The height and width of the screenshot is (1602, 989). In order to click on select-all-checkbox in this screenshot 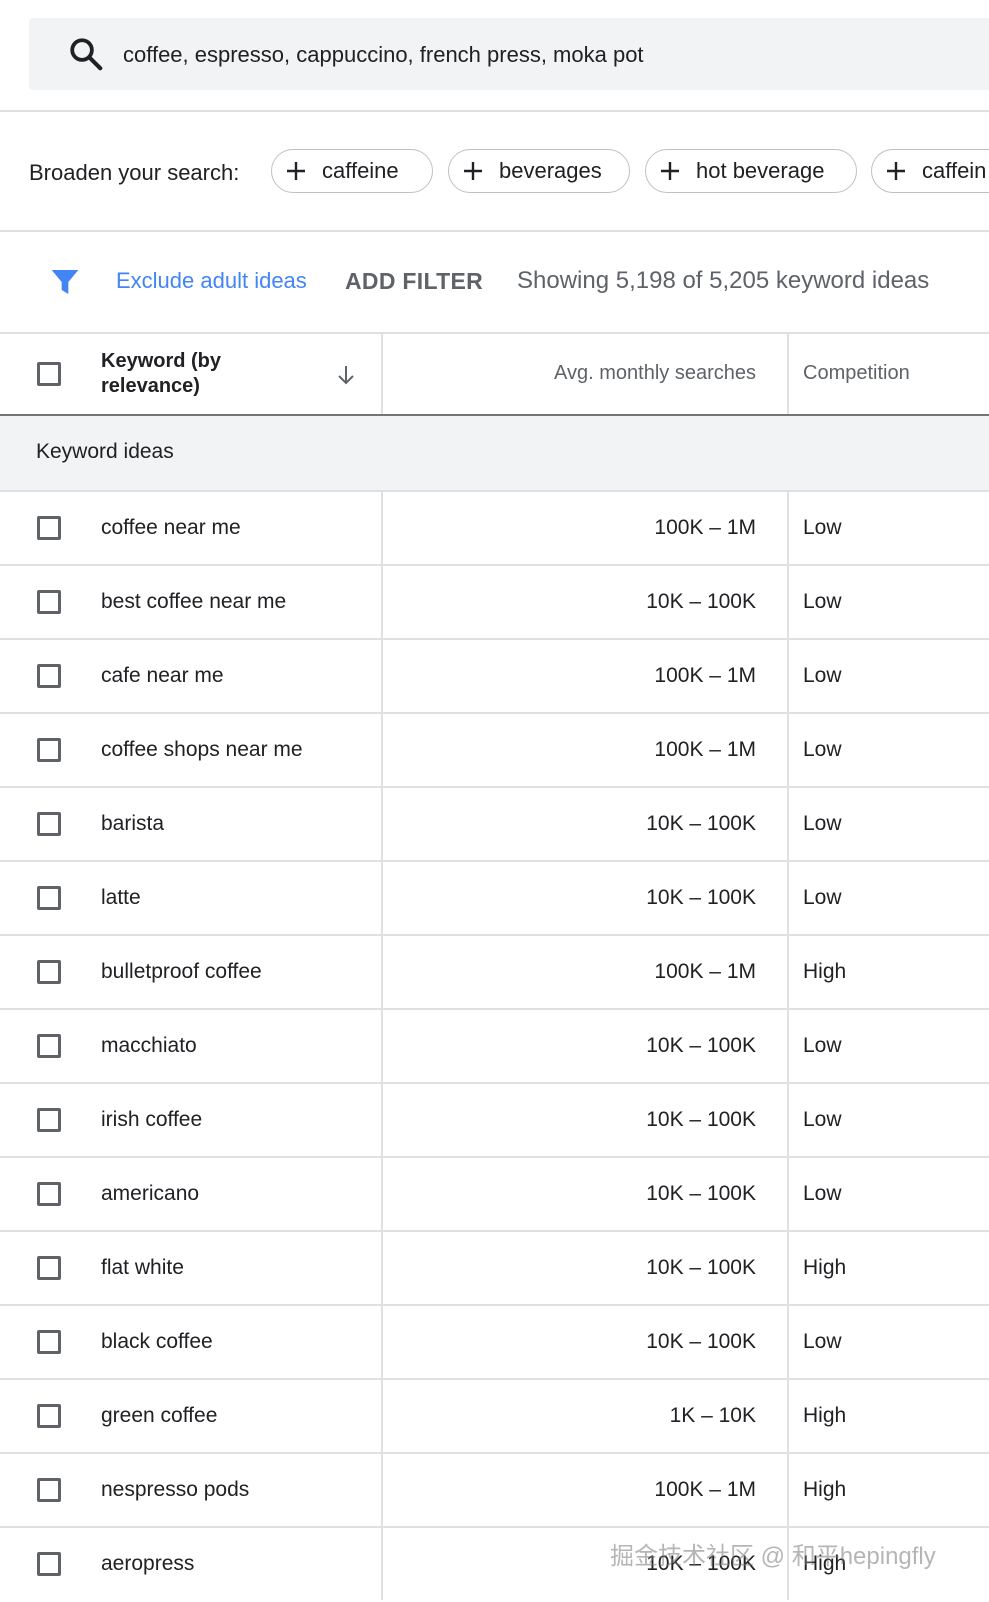, I will do `click(49, 374)`.